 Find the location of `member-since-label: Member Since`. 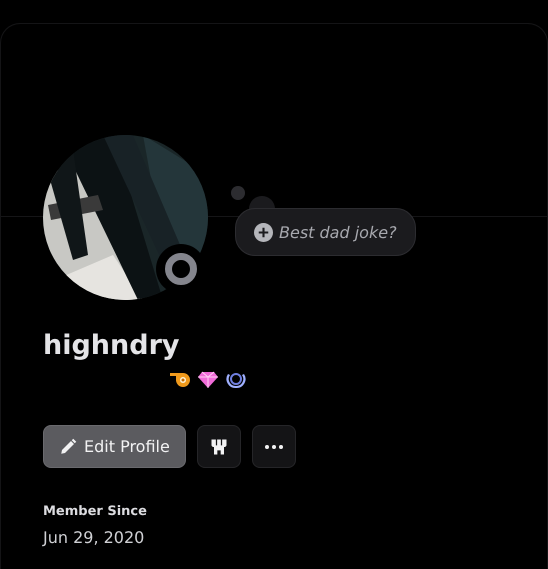

member-since-label: Member Since is located at coordinates (95, 511).